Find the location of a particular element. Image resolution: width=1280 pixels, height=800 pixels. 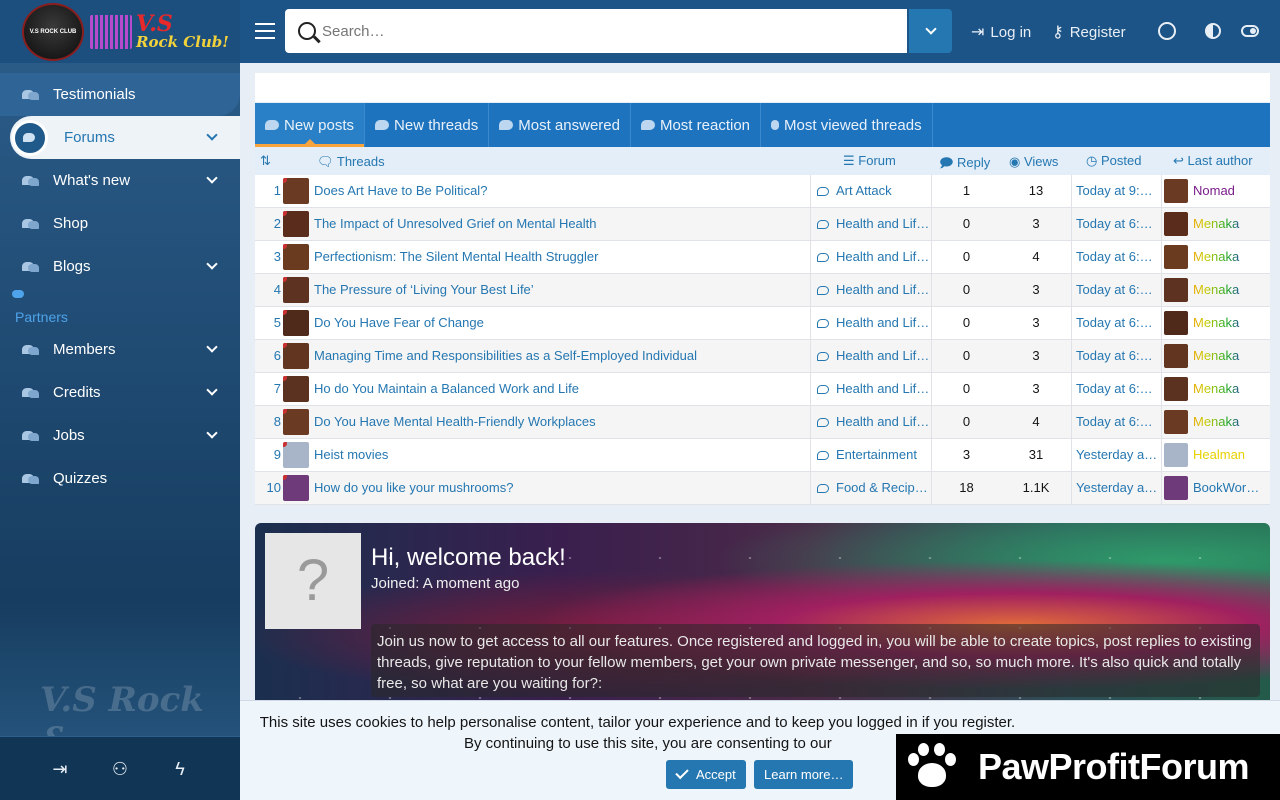

sidebar-item-shop: Shop is located at coordinates (120, 223).